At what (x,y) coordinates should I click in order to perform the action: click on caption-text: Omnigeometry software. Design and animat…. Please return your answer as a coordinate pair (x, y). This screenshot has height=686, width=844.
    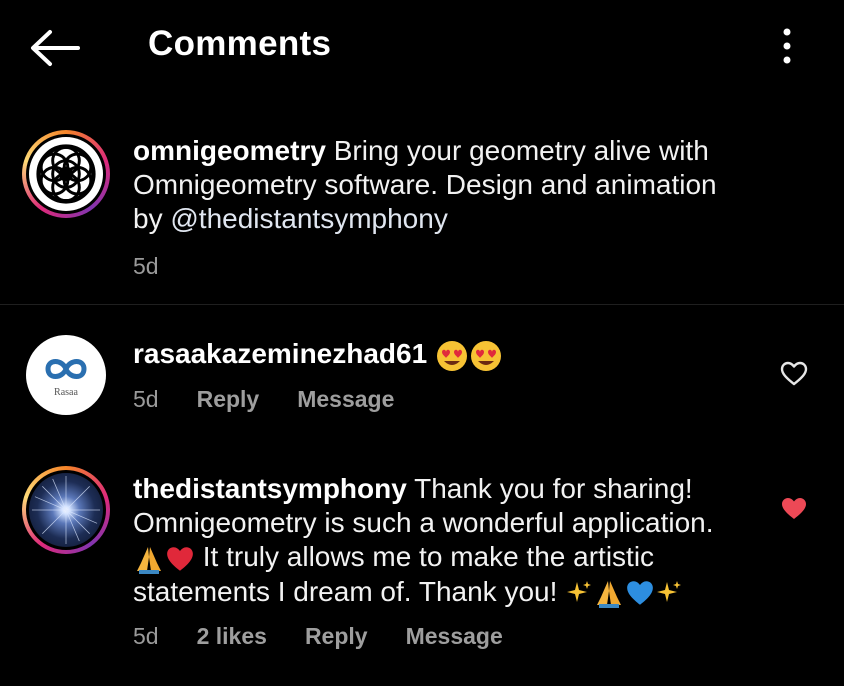
    Looking at the image, I should click on (425, 184).